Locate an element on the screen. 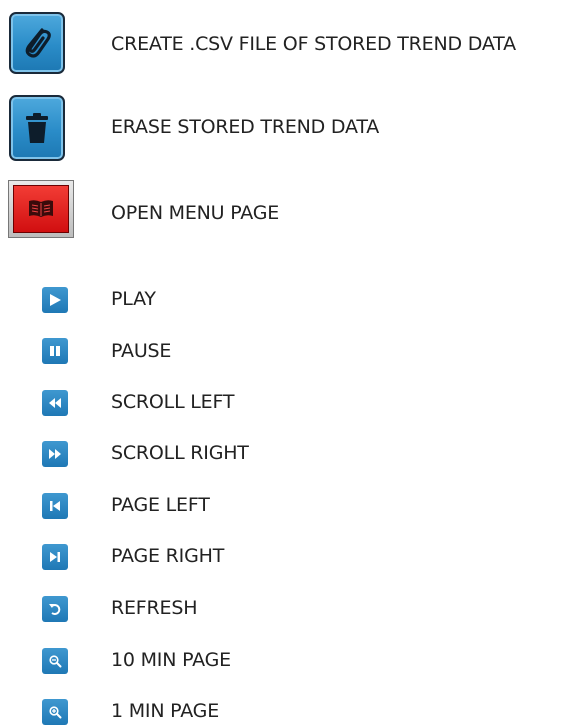 Image resolution: width=561 pixels, height=725 pixels. scroll-right-icon is located at coordinates (55, 454).